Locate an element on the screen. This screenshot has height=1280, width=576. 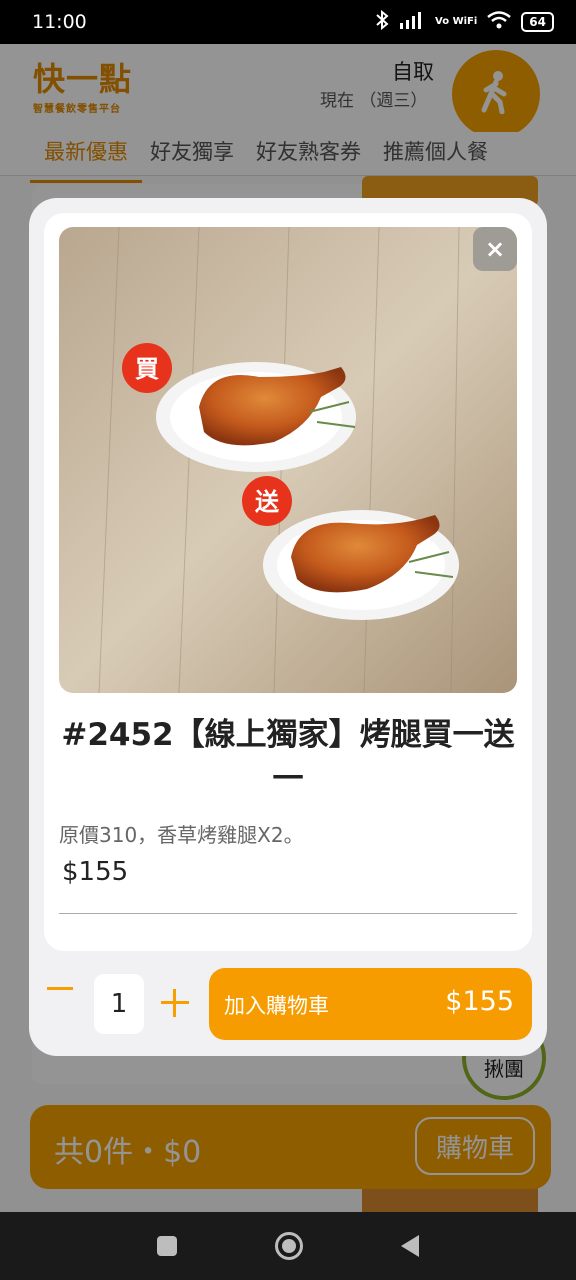
status-icons: Vo WiFi 64 is located at coordinates (464, 21).